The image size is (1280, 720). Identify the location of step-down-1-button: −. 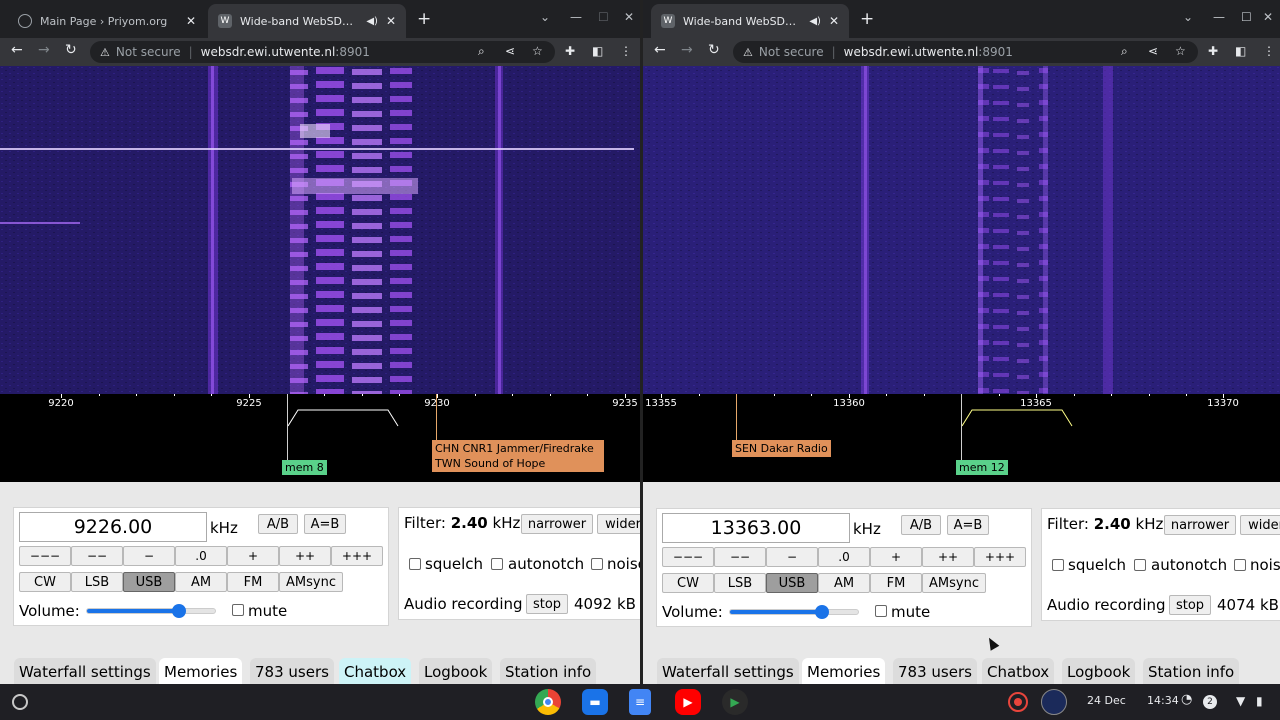
(149, 556).